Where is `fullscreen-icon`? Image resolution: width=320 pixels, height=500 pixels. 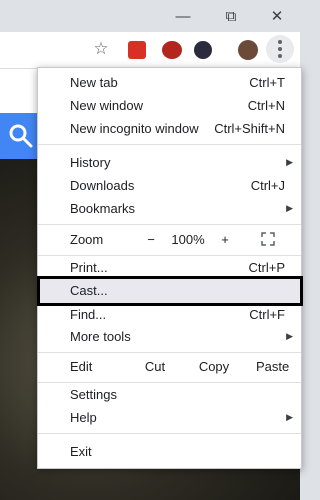
fullscreen-icon is located at coordinates (268, 239).